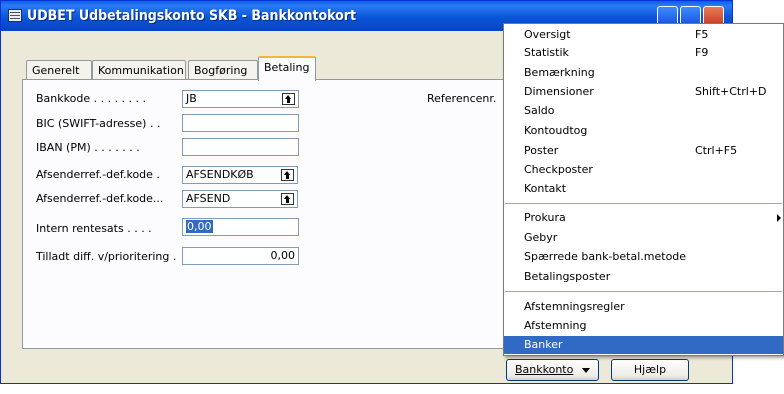 This screenshot has width=784, height=394. What do you see at coordinates (59, 70) in the screenshot?
I see `tab-generelt: Generelt` at bounding box center [59, 70].